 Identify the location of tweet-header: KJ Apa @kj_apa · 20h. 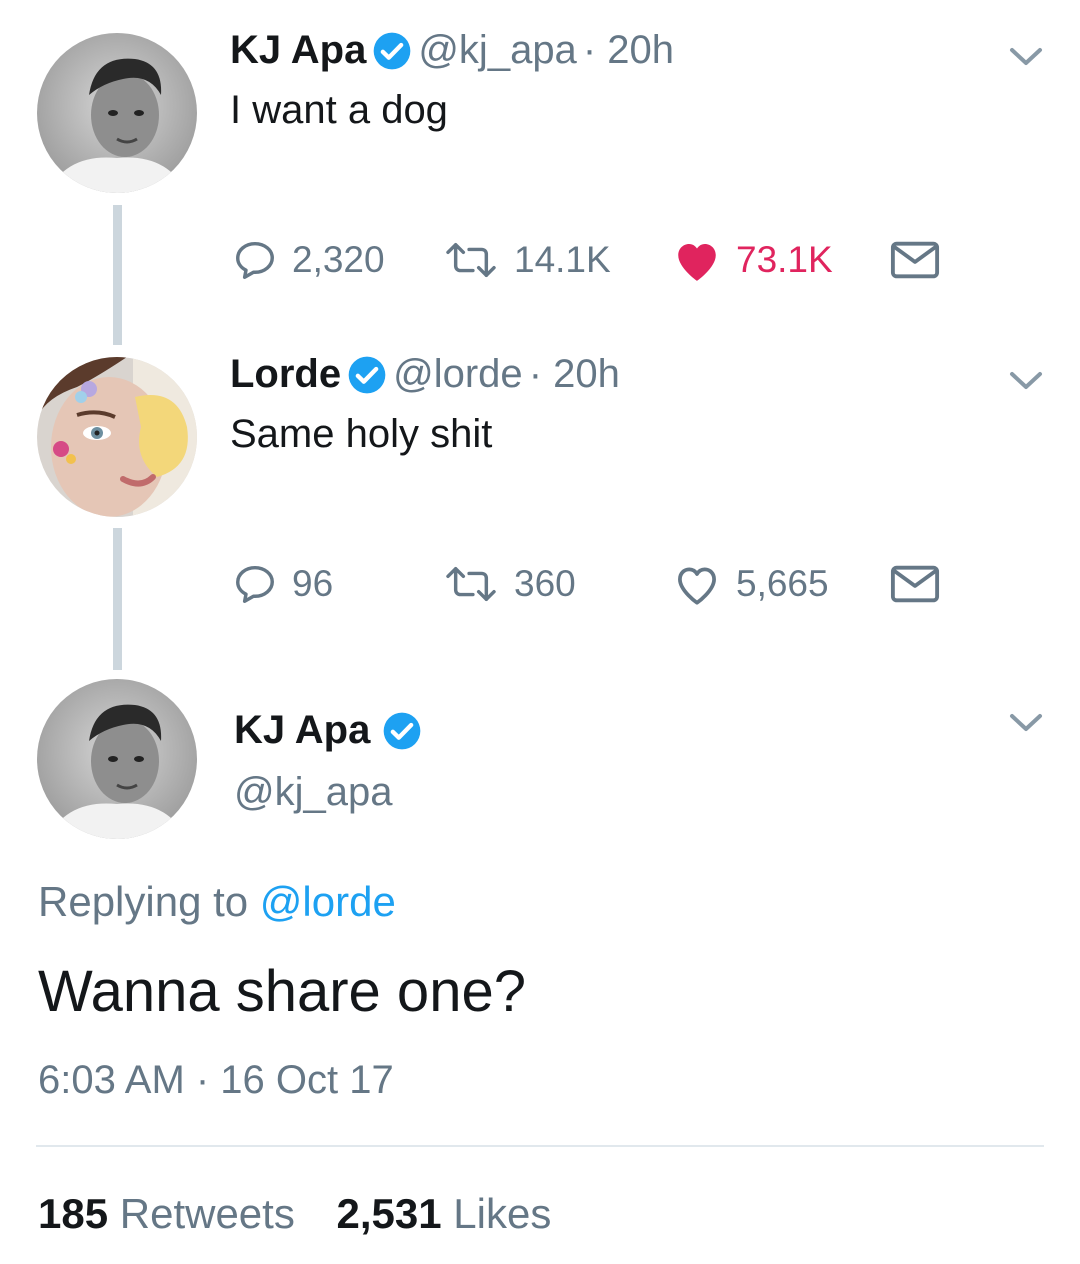
(452, 50).